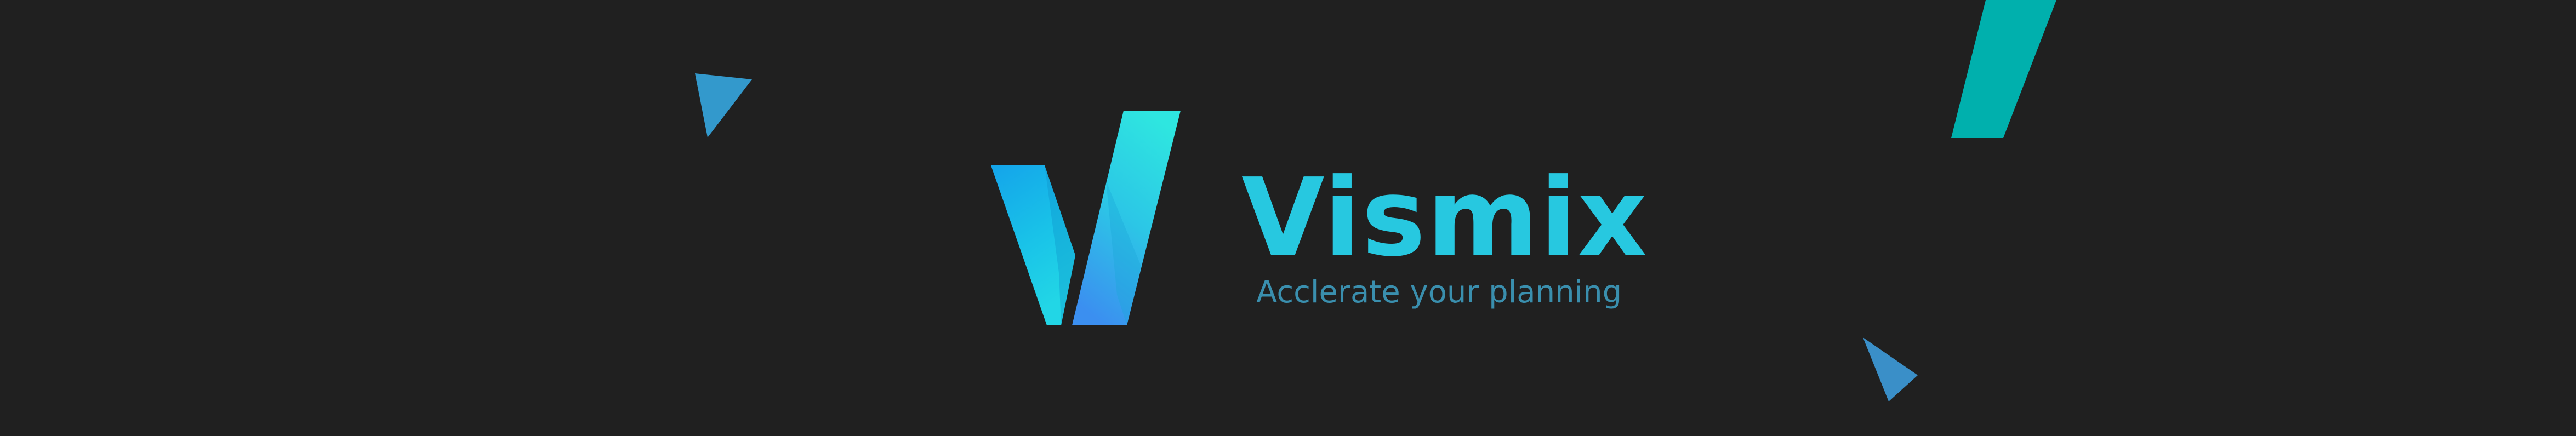  I want to click on vismix-v-logo-icon, so click(1086, 218).